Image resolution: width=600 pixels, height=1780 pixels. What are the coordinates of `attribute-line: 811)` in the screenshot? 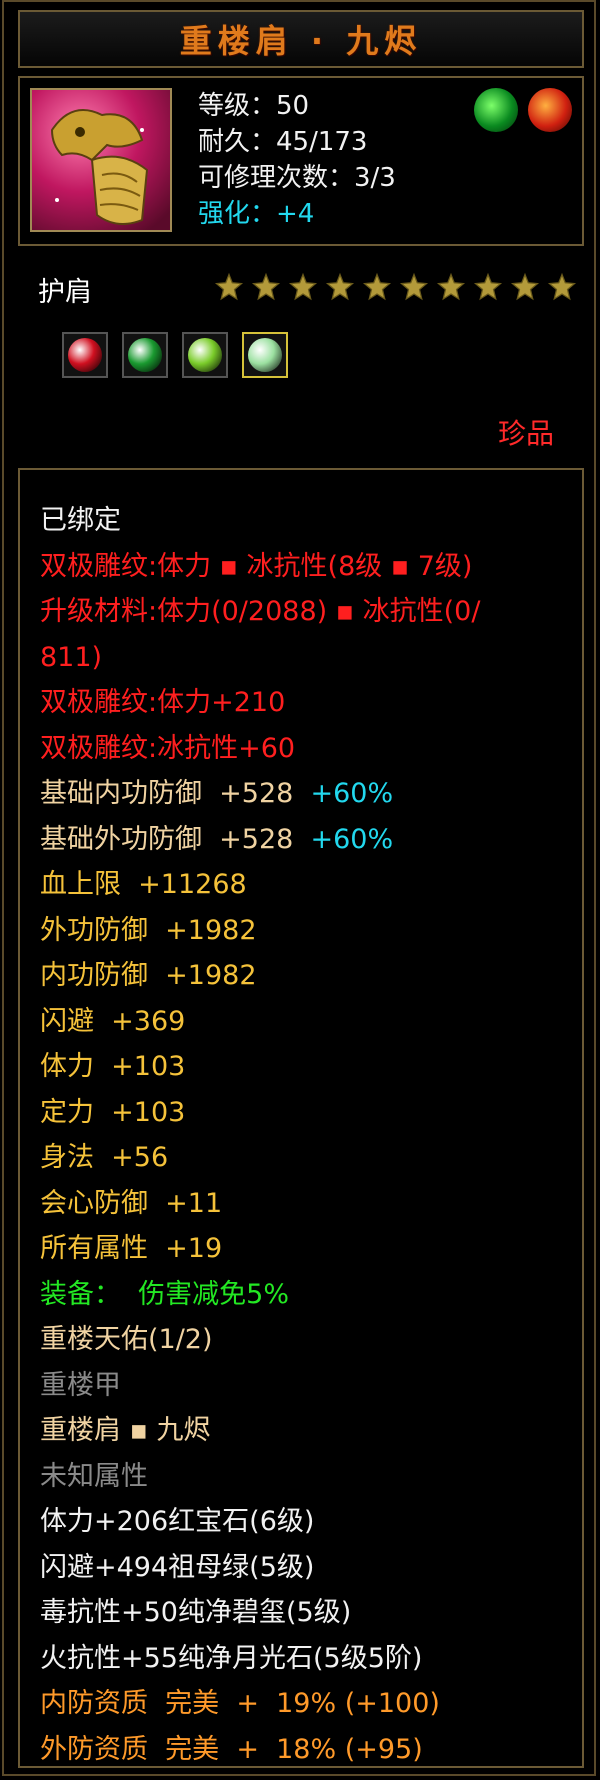 It's located at (305, 658).